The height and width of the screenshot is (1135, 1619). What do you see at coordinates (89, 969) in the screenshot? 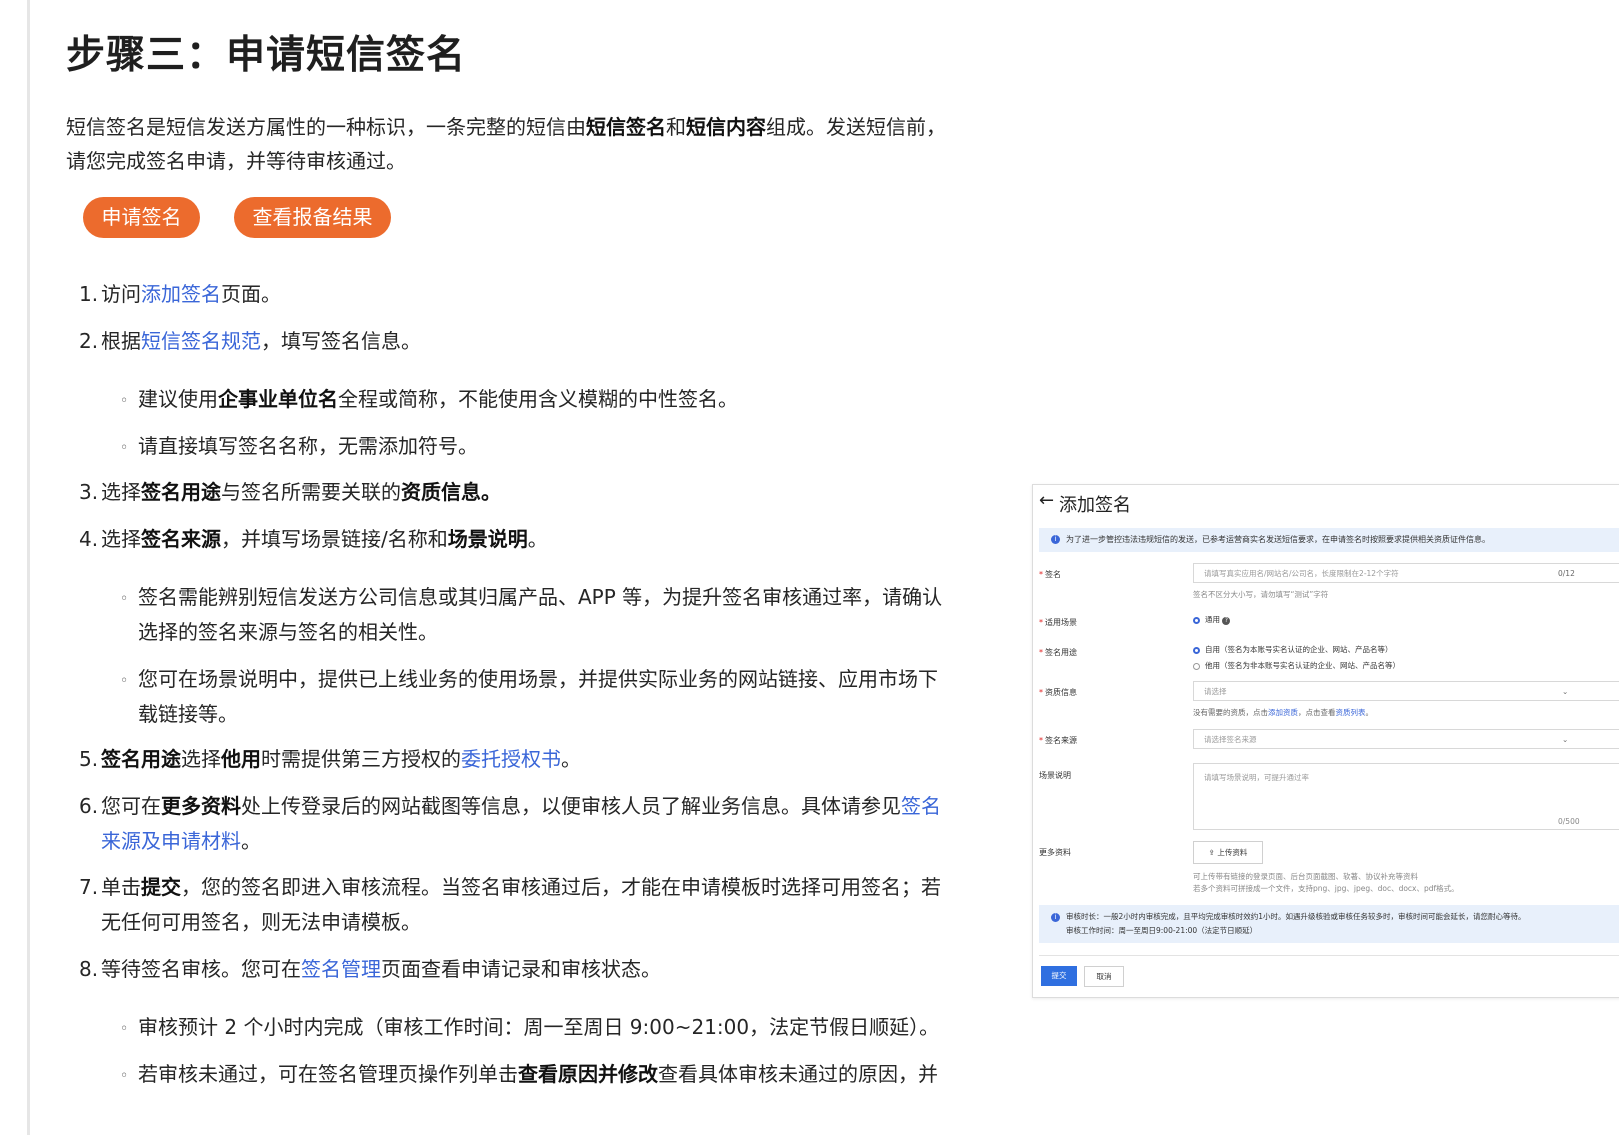
I see `step-number: 8.` at bounding box center [89, 969].